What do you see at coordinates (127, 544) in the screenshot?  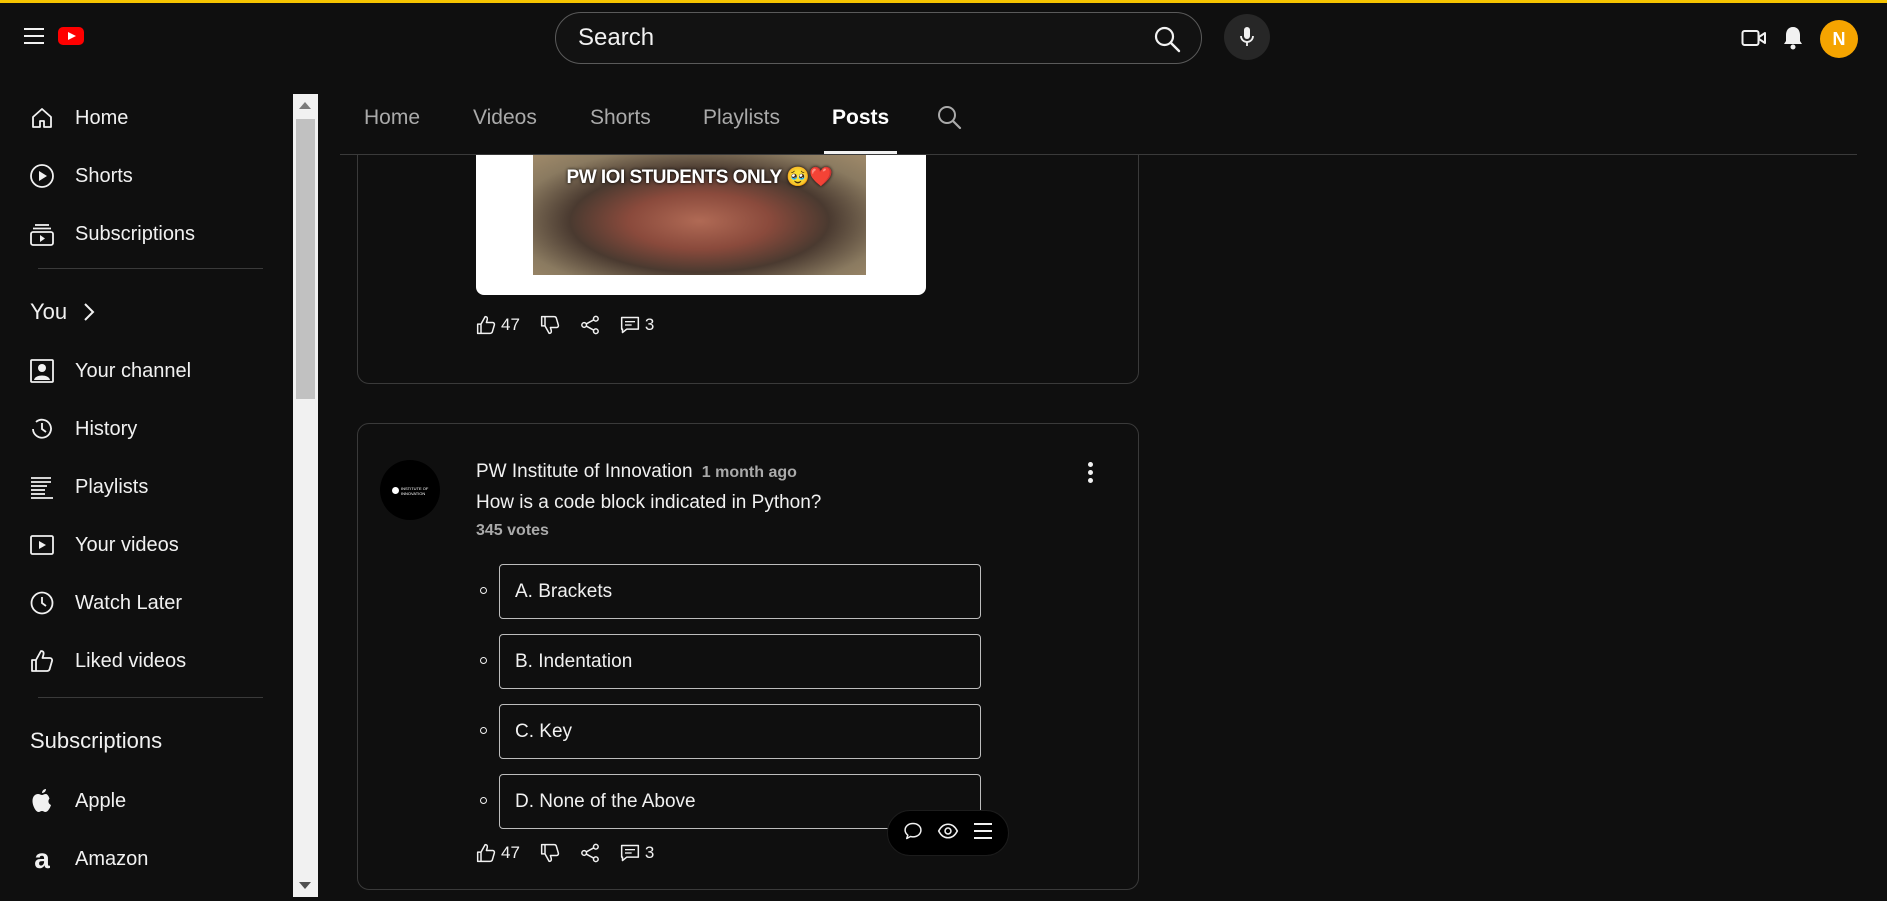 I see `sidebar-item-label: Your videos` at bounding box center [127, 544].